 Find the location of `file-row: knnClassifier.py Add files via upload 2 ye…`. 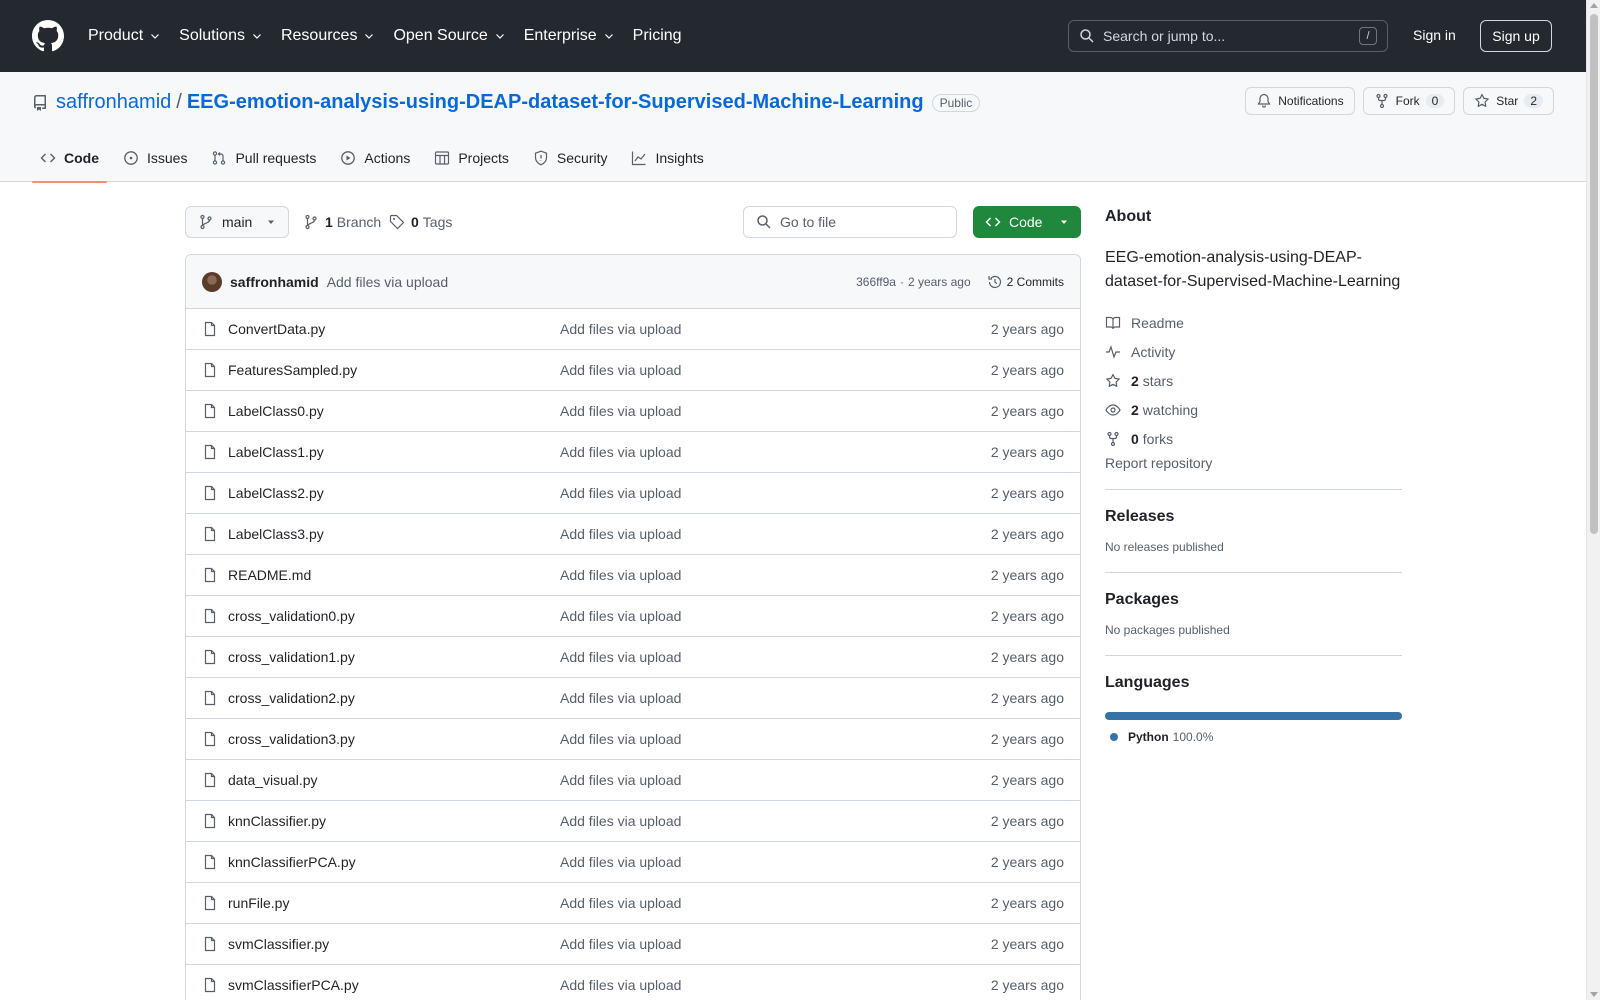

file-row: knnClassifier.py Add files via upload 2 ye… is located at coordinates (633, 821).